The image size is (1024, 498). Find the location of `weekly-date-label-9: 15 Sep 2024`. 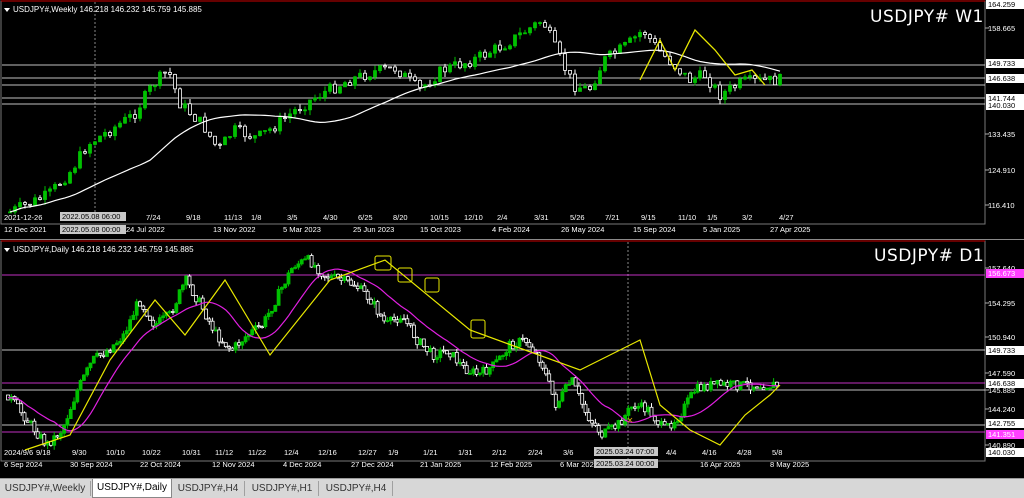

weekly-date-label-9: 15 Sep 2024 is located at coordinates (654, 229).